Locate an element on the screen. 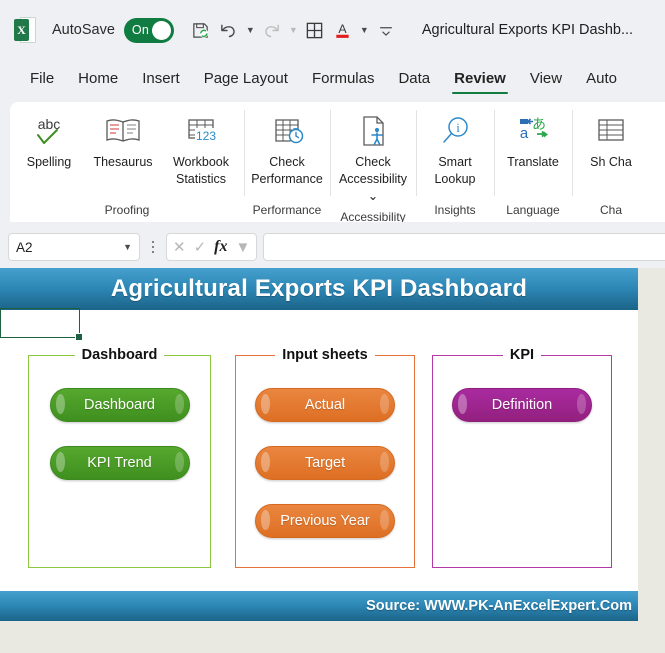  ribbon-group-changes: Sh Cha Cha is located at coordinates (611, 162).